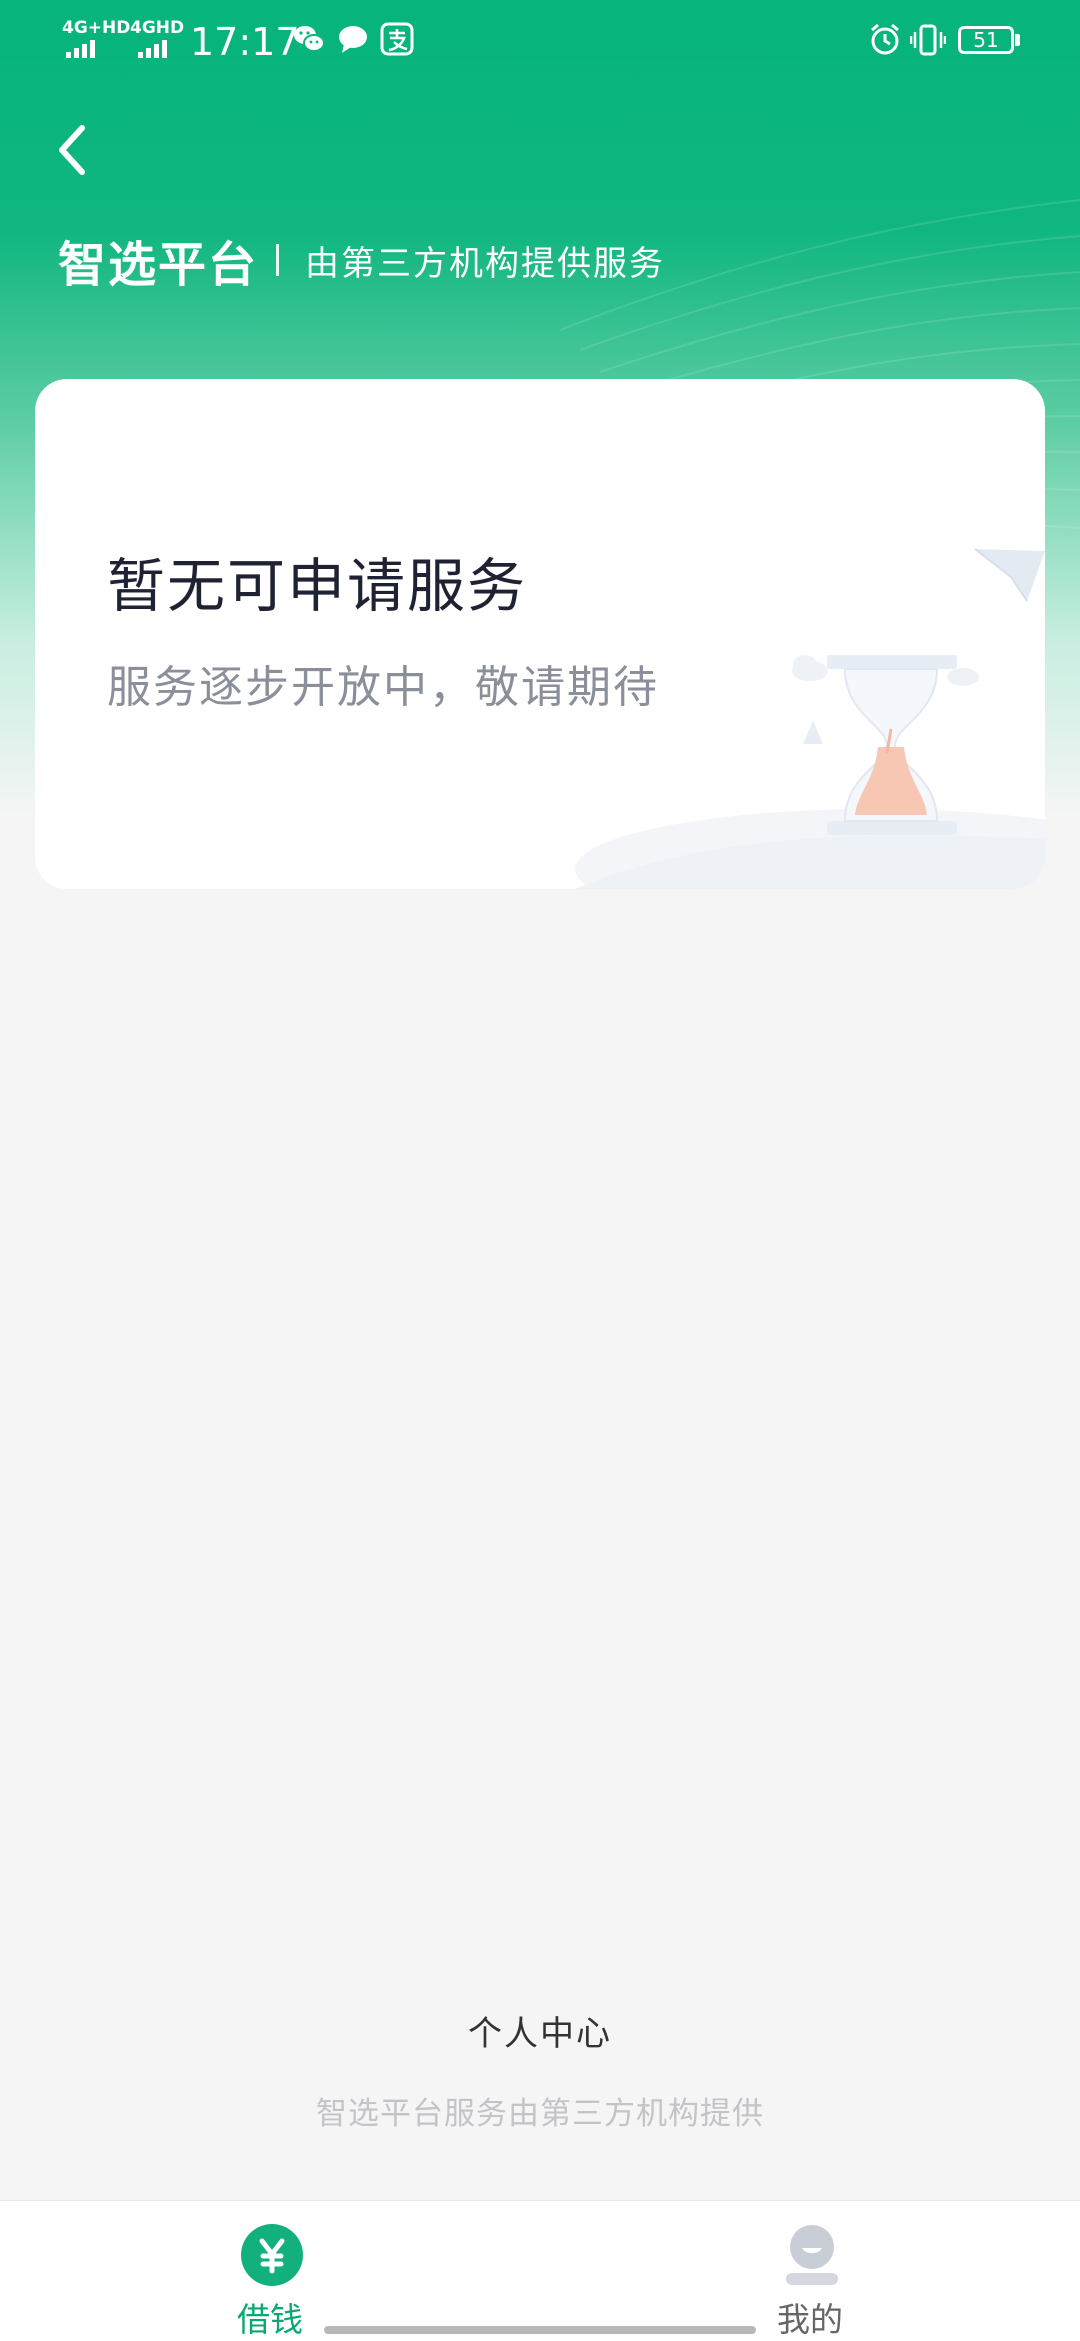 This screenshot has width=1080, height=2341. What do you see at coordinates (309, 39) in the screenshot?
I see `wechat-icon` at bounding box center [309, 39].